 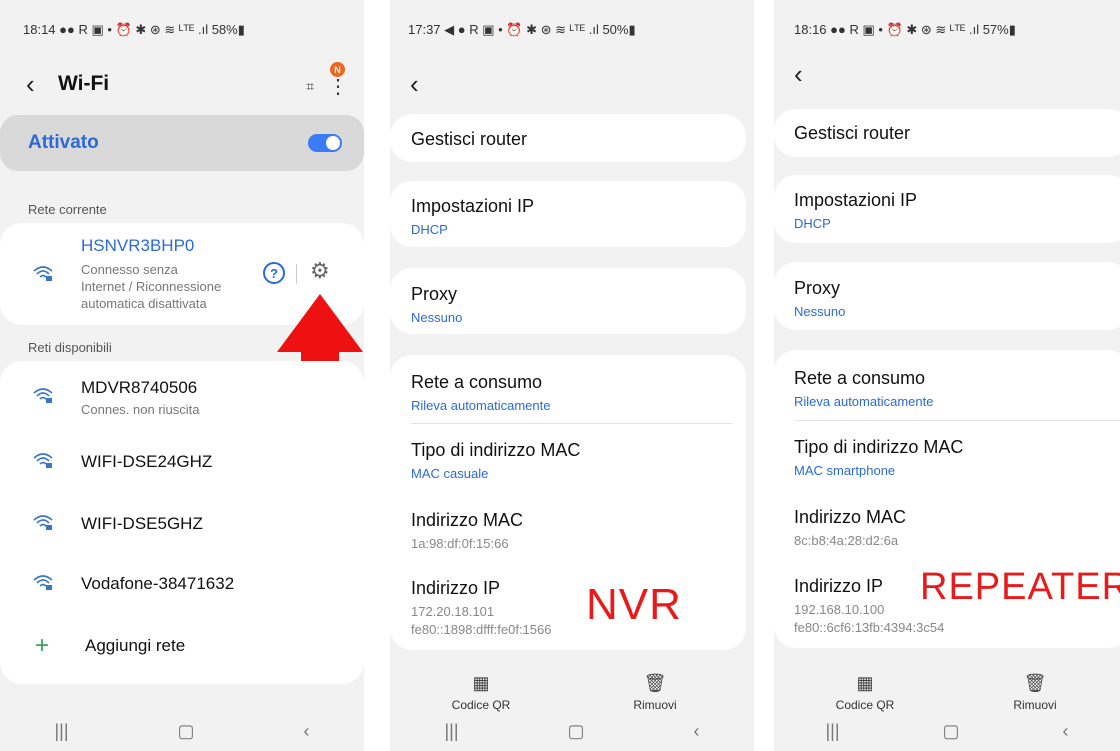 What do you see at coordinates (129, 269) in the screenshot?
I see `current-network-status-1: Connesso senza` at bounding box center [129, 269].